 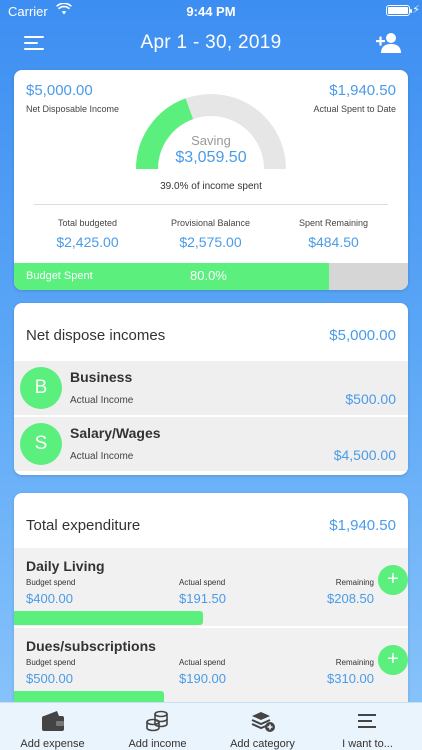 What do you see at coordinates (108, 618) in the screenshot?
I see `expense-progress-bar` at bounding box center [108, 618].